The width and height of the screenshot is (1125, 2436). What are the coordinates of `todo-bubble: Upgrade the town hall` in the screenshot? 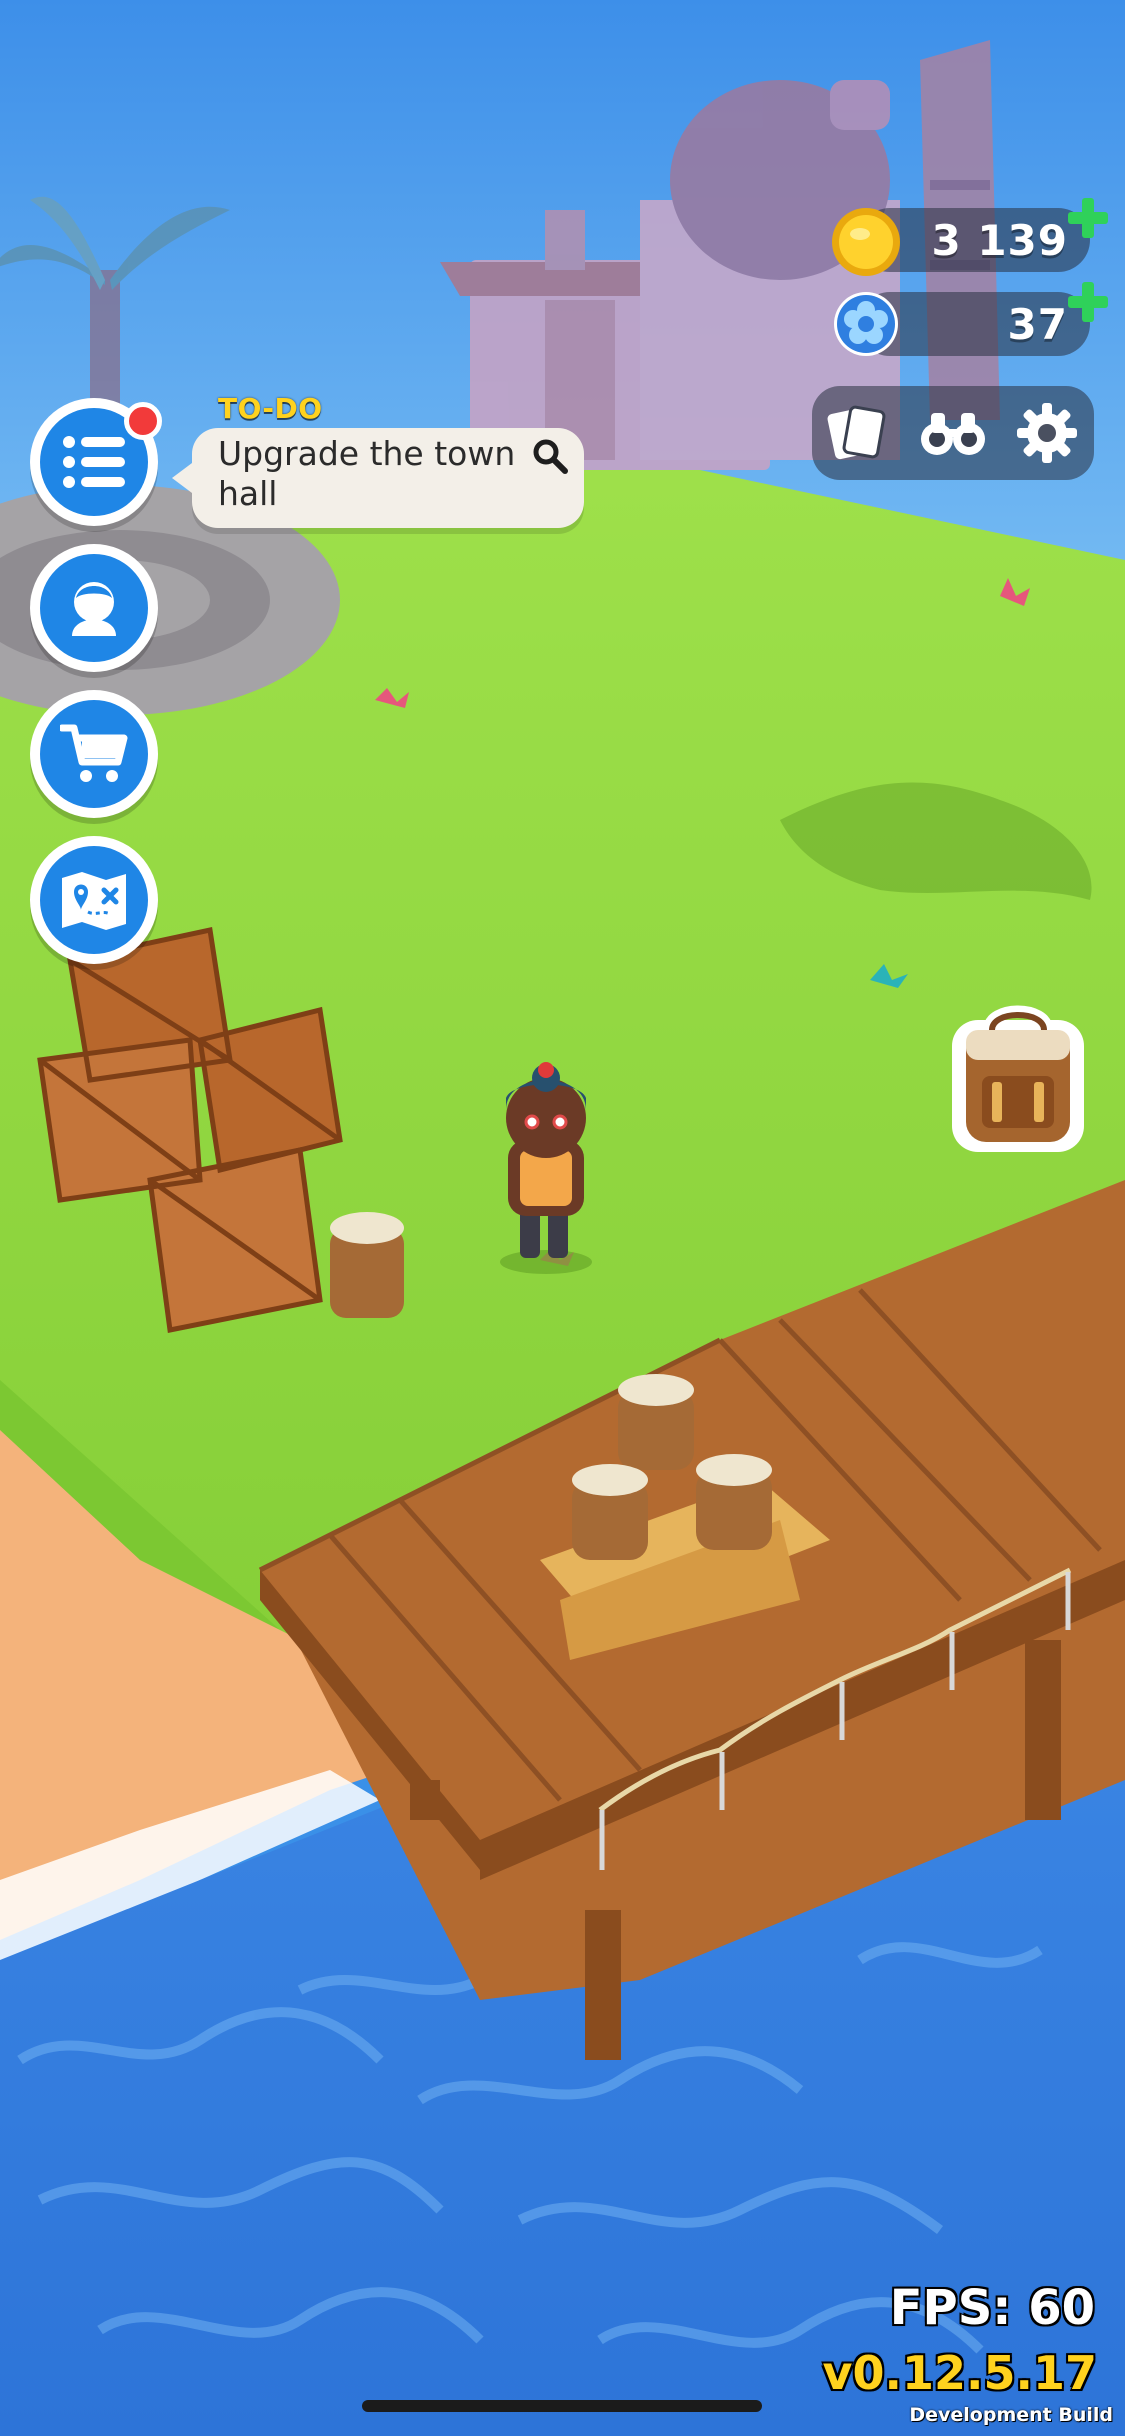 It's located at (388, 478).